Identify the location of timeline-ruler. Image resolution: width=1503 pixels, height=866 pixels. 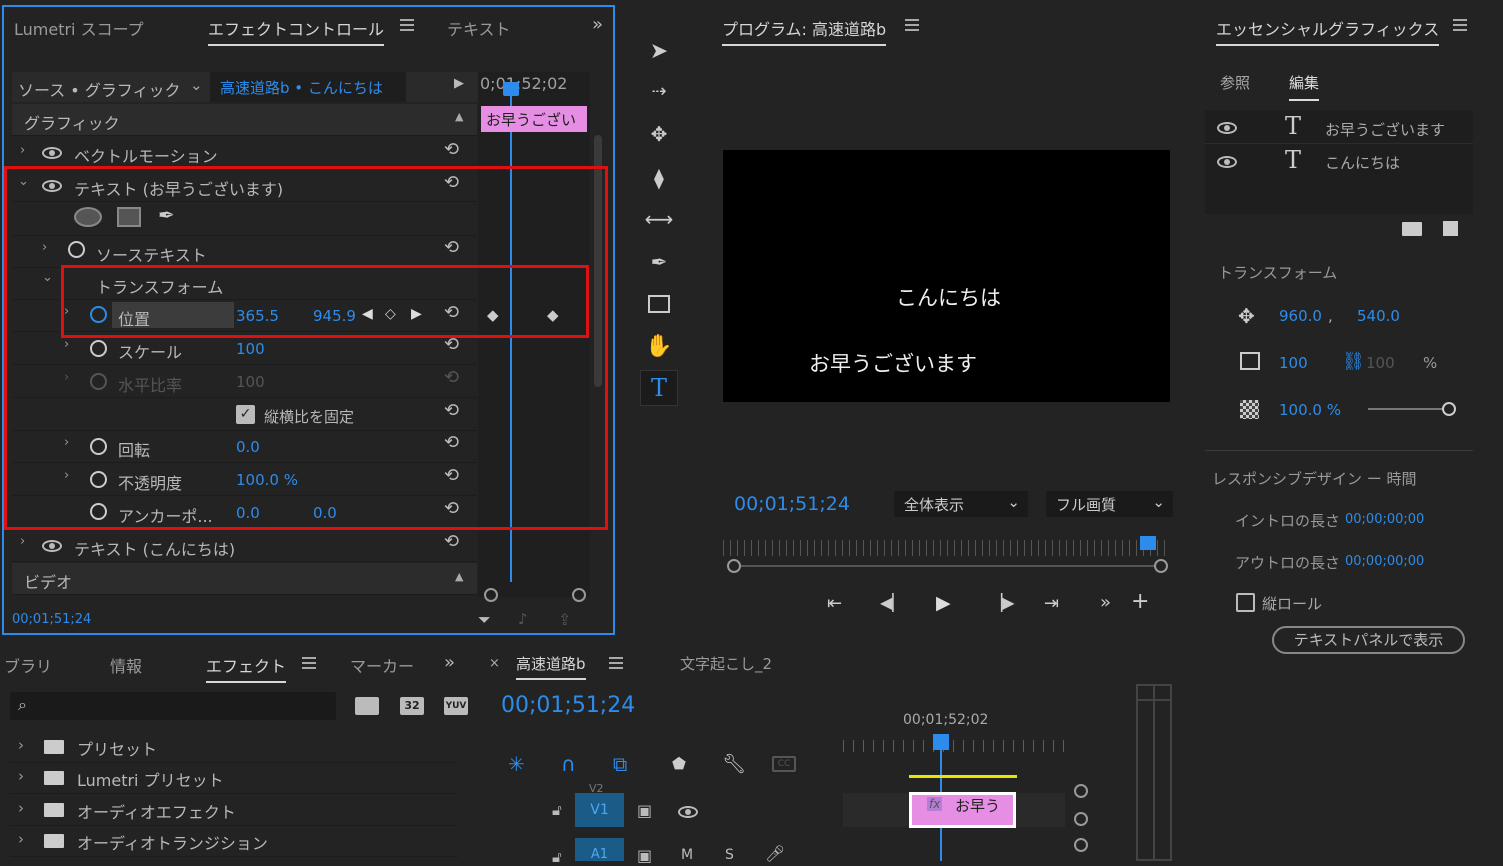
(954, 746).